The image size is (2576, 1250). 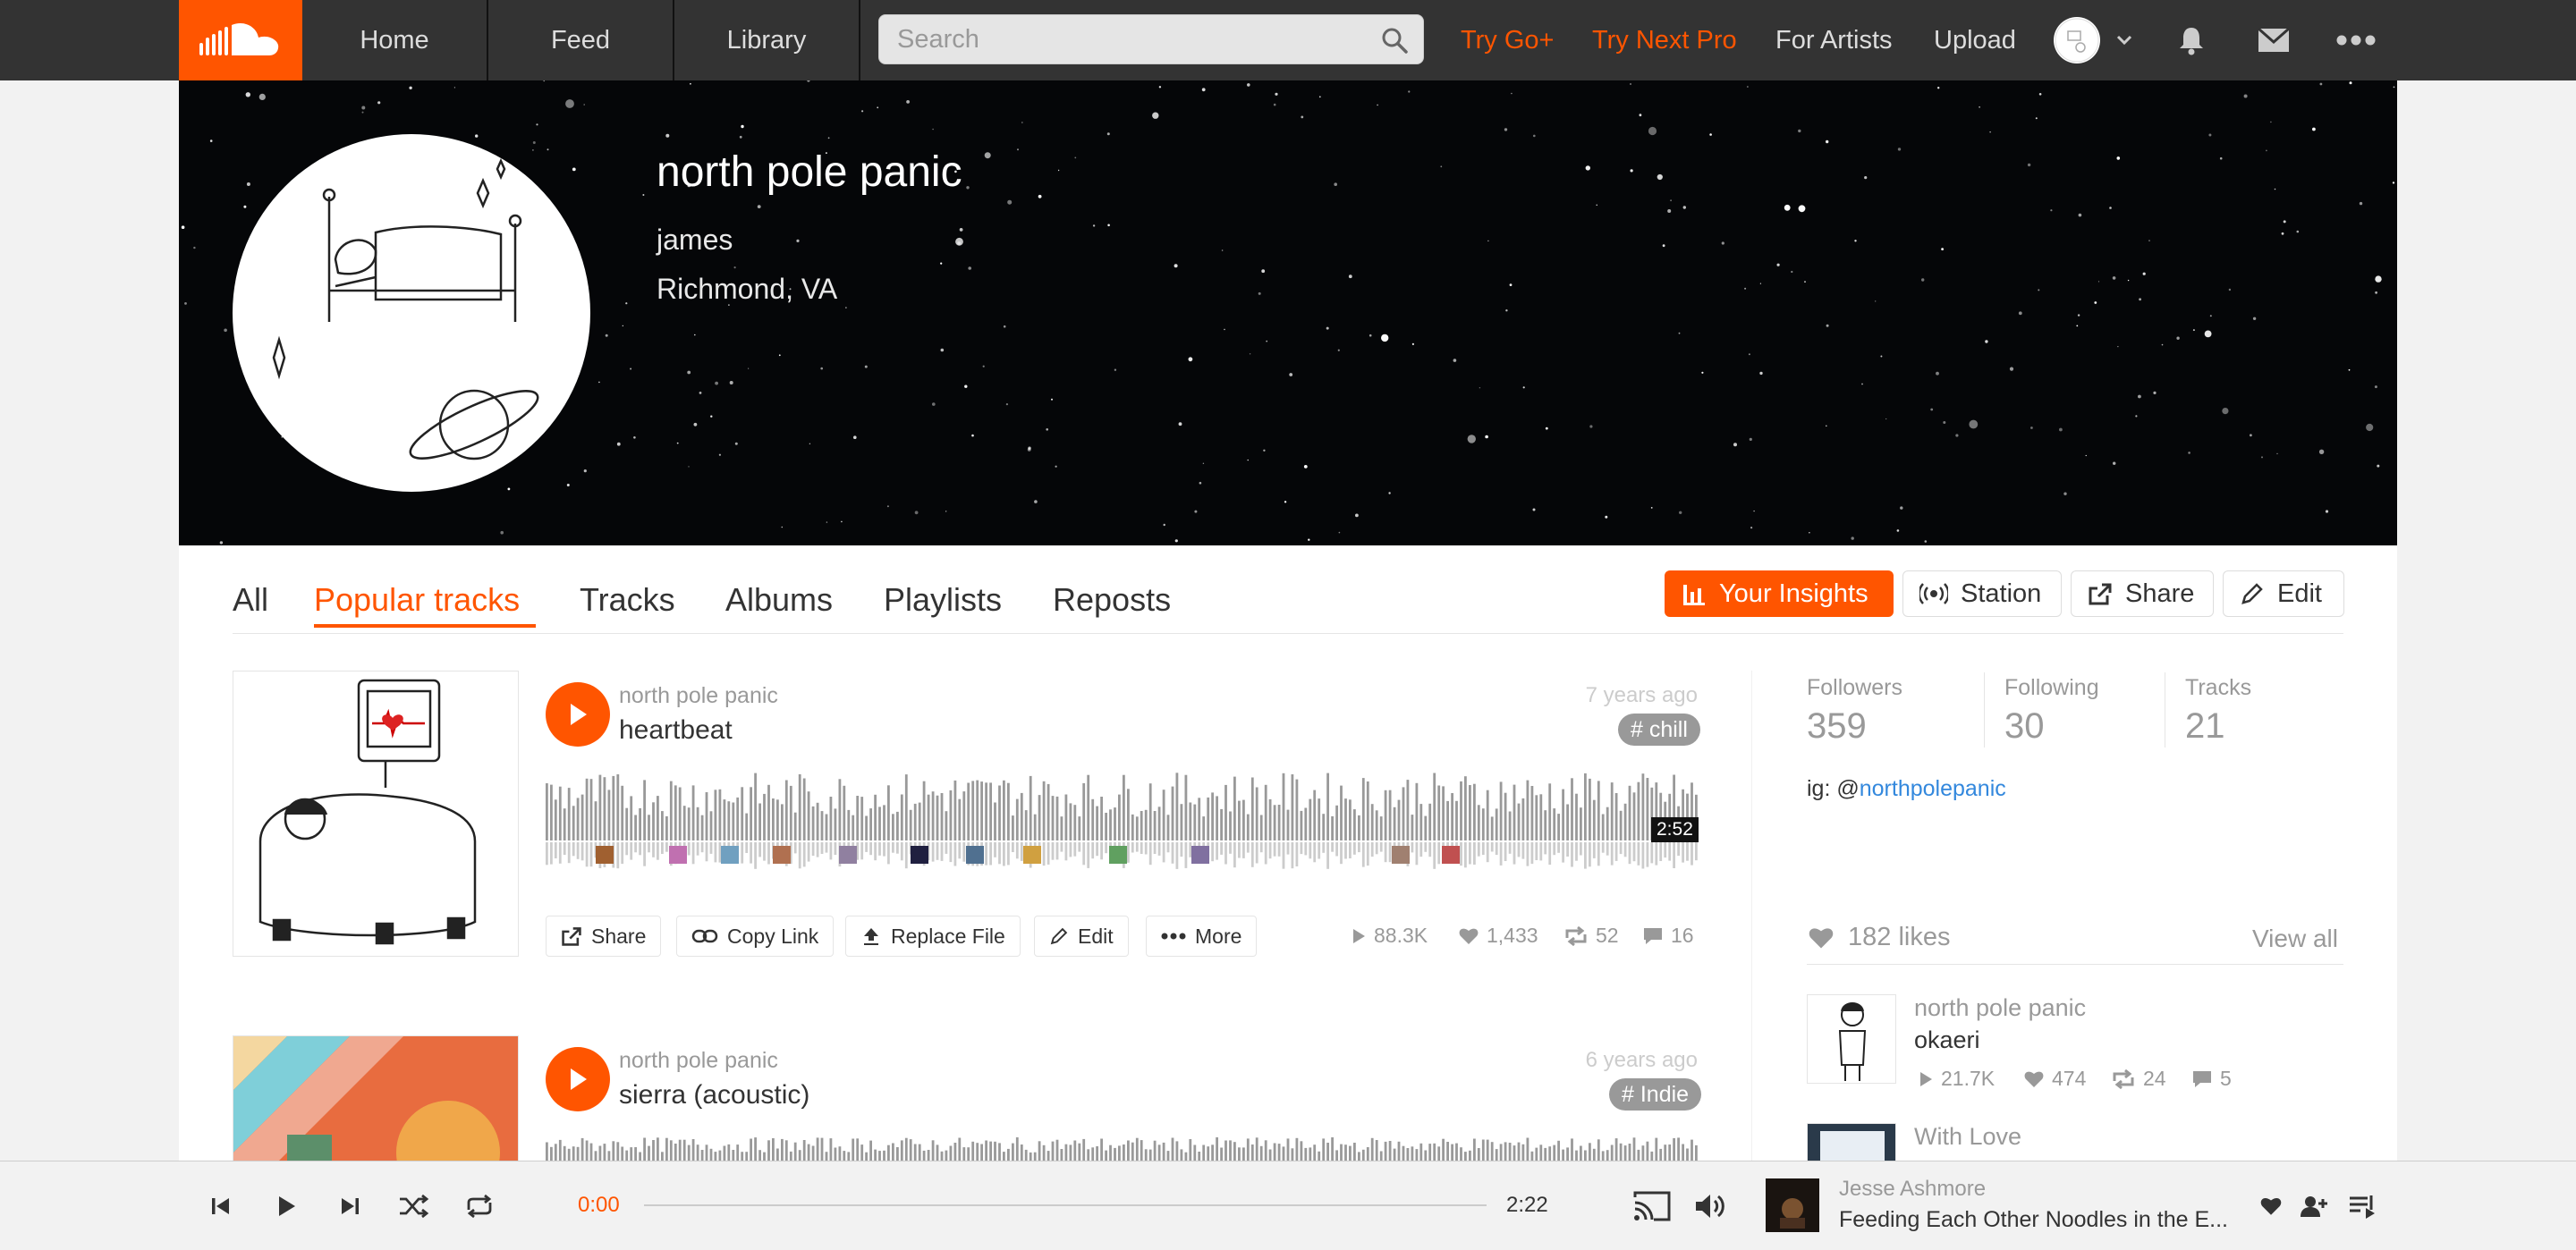 What do you see at coordinates (1394, 40) in the screenshot?
I see `search-icon` at bounding box center [1394, 40].